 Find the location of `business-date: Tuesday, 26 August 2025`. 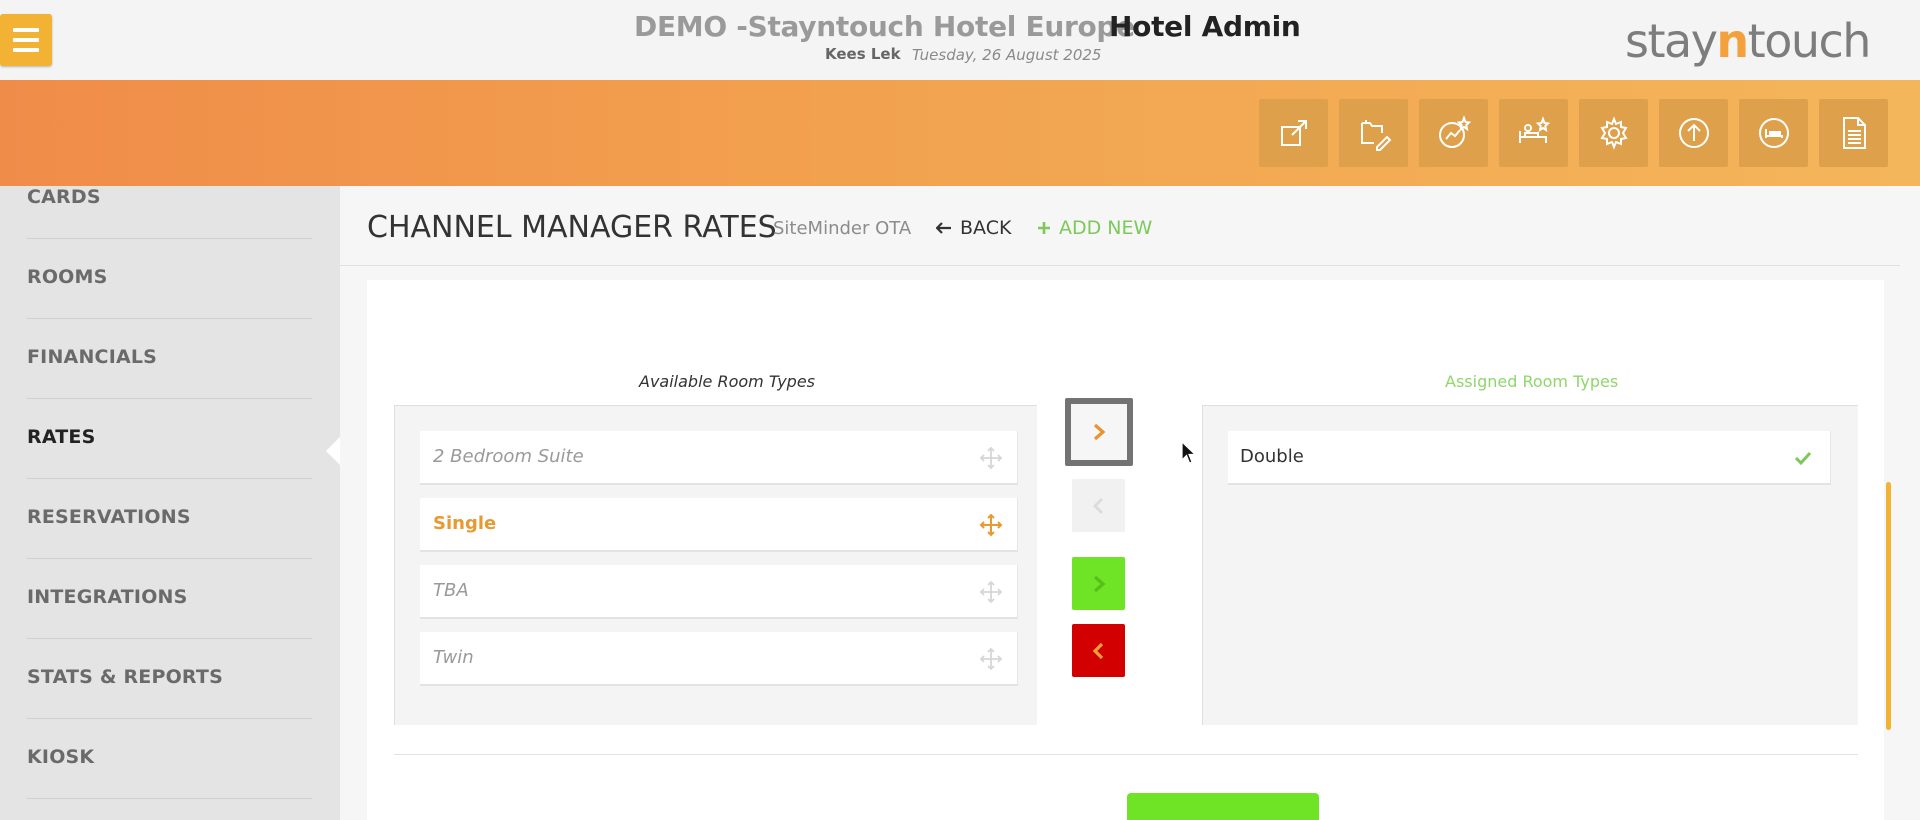

business-date: Tuesday, 26 August 2025 is located at coordinates (1007, 55).